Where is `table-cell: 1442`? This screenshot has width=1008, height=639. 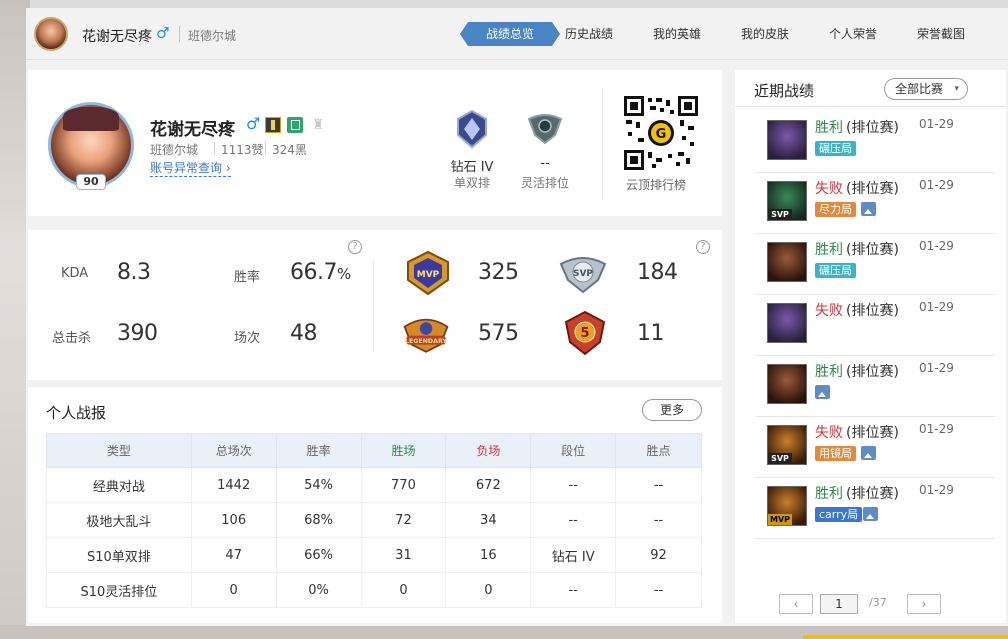
table-cell: 1442 is located at coordinates (233, 485).